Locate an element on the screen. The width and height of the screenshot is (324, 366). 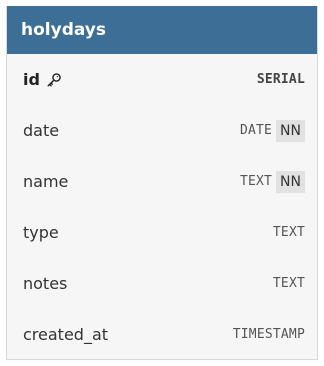
column-type-text: SERIAL is located at coordinates (280, 79).